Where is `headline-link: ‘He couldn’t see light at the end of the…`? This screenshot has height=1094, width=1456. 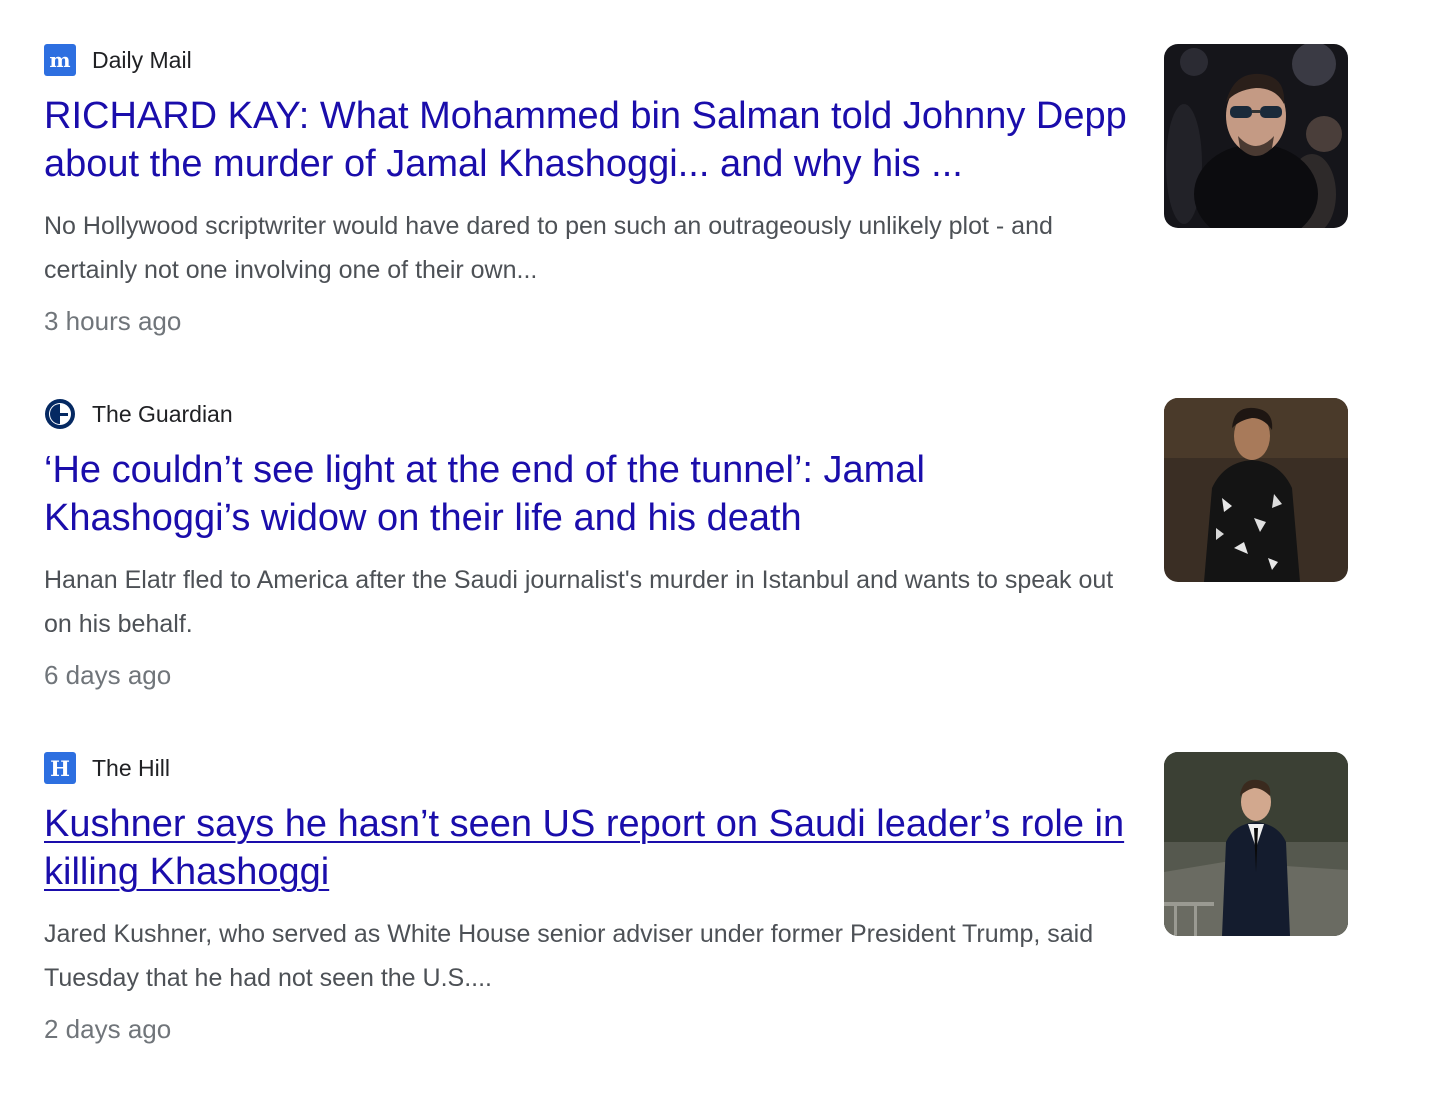 headline-link: ‘He couldn’t see light at the end of the… is located at coordinates (589, 494).